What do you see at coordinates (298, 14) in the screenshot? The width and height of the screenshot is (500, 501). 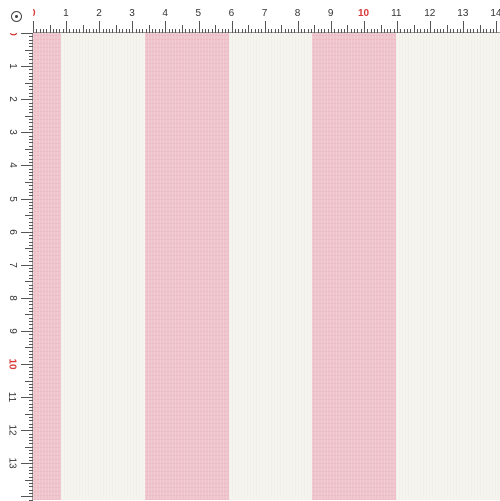 I see `top-ruler-label: 8` at bounding box center [298, 14].